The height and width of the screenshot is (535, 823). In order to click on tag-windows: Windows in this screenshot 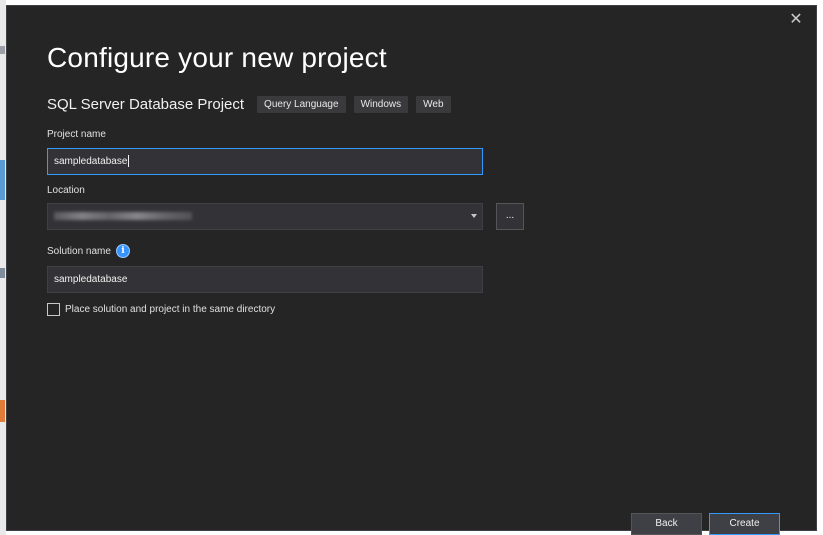, I will do `click(381, 104)`.